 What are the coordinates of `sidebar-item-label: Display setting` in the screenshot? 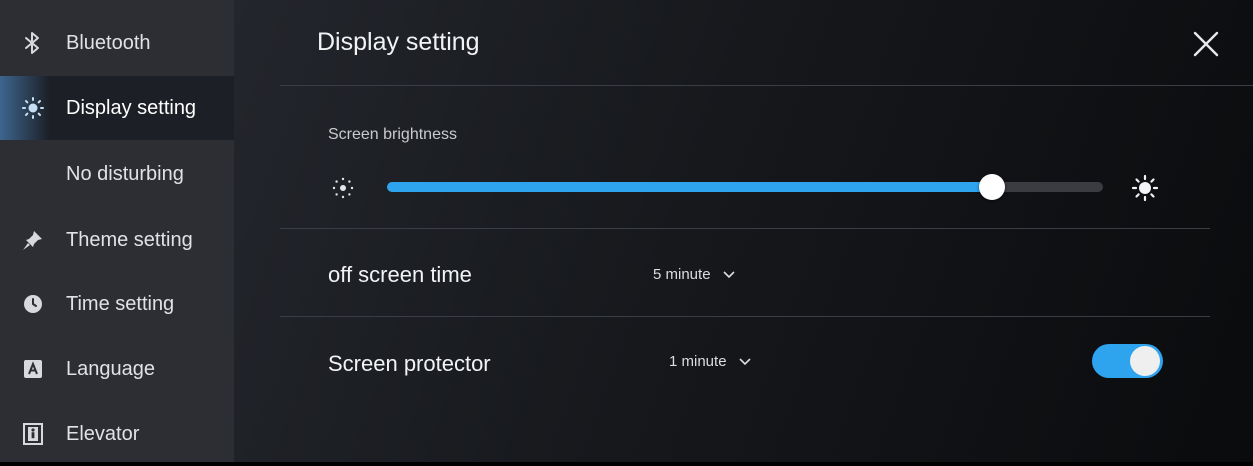 It's located at (131, 107).